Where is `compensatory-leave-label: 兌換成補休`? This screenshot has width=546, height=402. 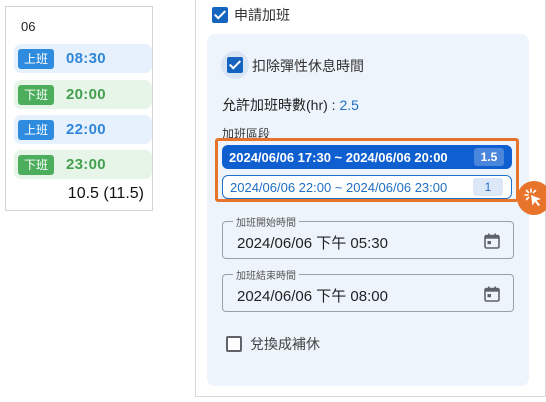
compensatory-leave-label: 兌換成補休 is located at coordinates (285, 344).